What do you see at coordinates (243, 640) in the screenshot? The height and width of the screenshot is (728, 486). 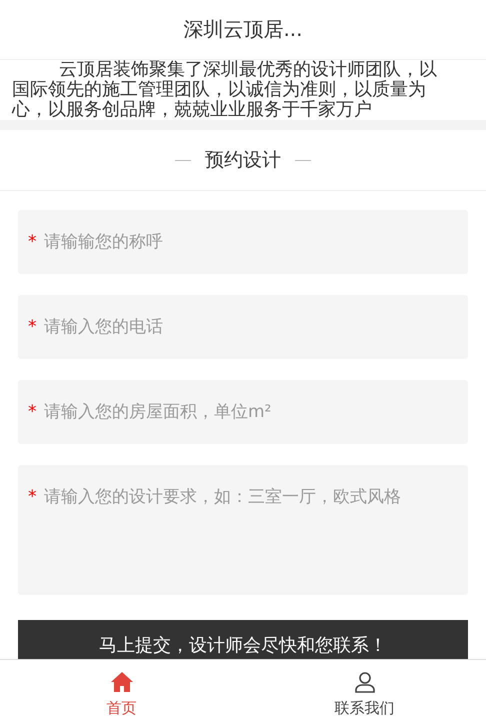 I see `submit-button: 马上提交，设计师会尽快和您联系！` at bounding box center [243, 640].